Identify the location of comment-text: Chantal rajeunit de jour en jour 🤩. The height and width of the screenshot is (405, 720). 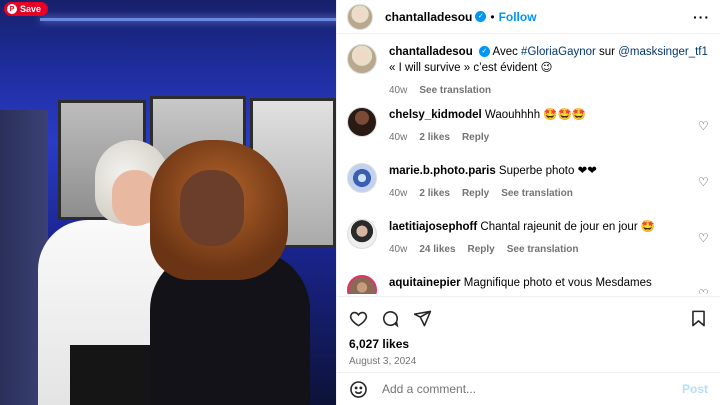
(568, 227).